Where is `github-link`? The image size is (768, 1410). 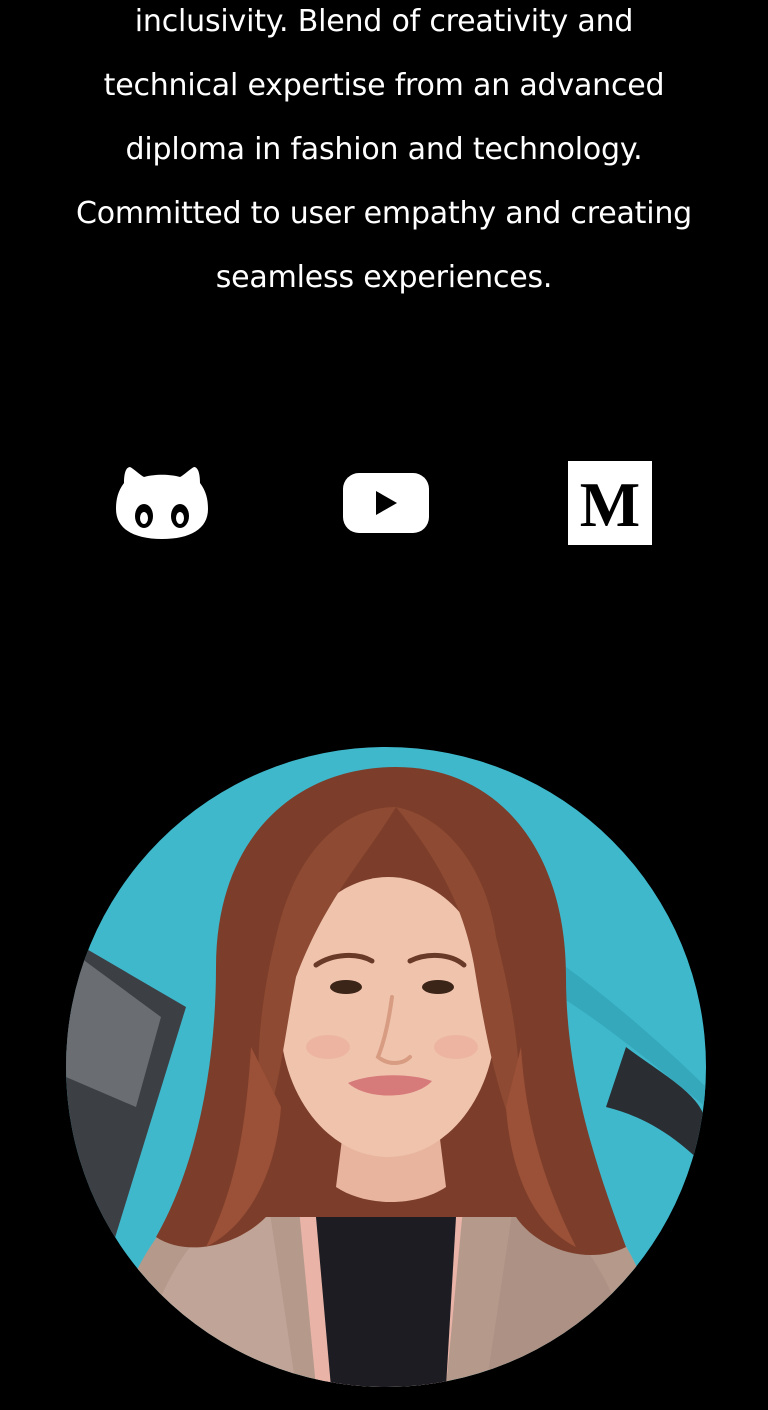 github-link is located at coordinates (162, 503).